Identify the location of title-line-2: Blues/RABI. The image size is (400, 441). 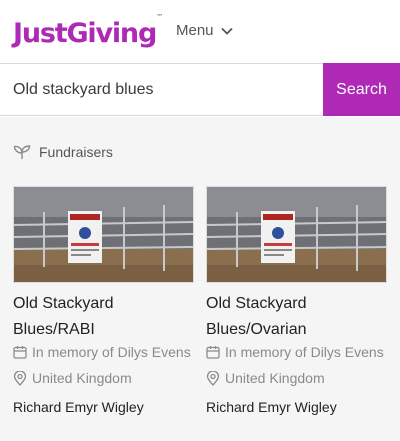
(102, 330).